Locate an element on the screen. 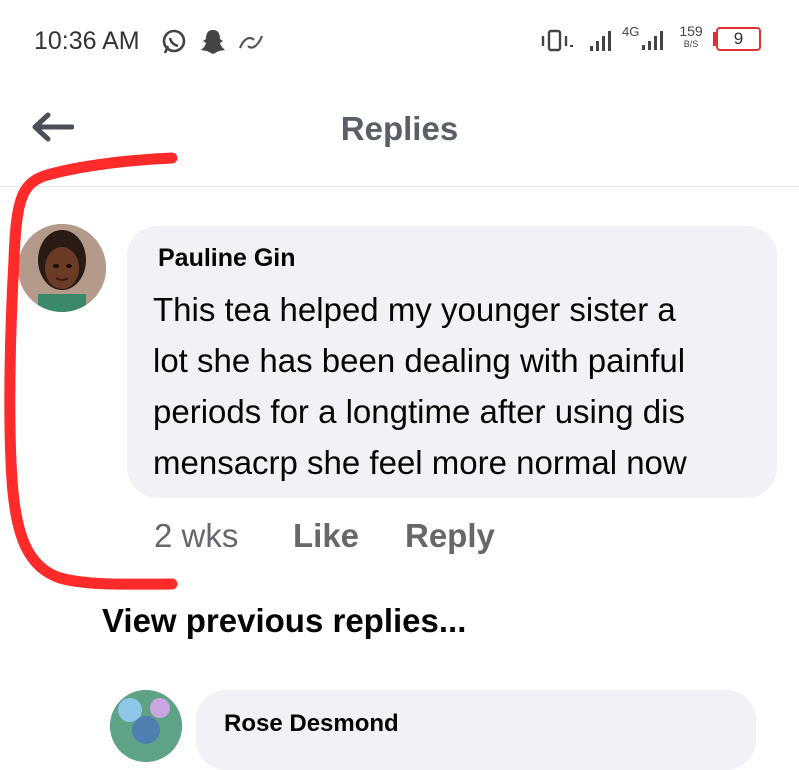 This screenshot has width=799, height=770. comment-line: mensacrp she feel more normal now is located at coordinates (420, 462).